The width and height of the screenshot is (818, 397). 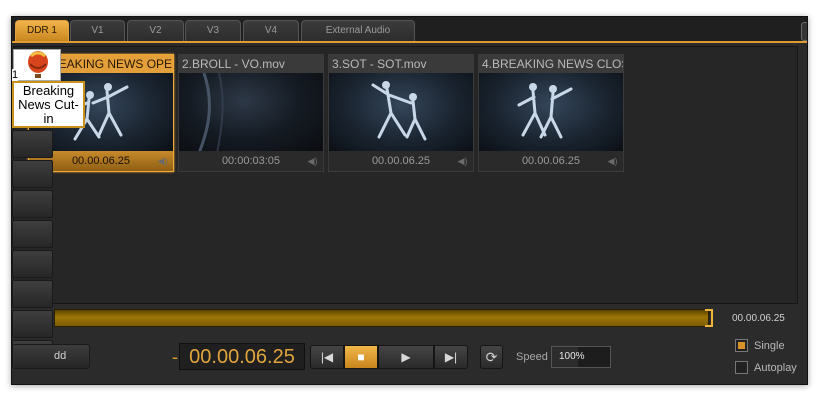 I want to click on clip-item: 4.BREAKING NEWS CLOSE 00.00.06.25 ◀), so click(x=551, y=113).